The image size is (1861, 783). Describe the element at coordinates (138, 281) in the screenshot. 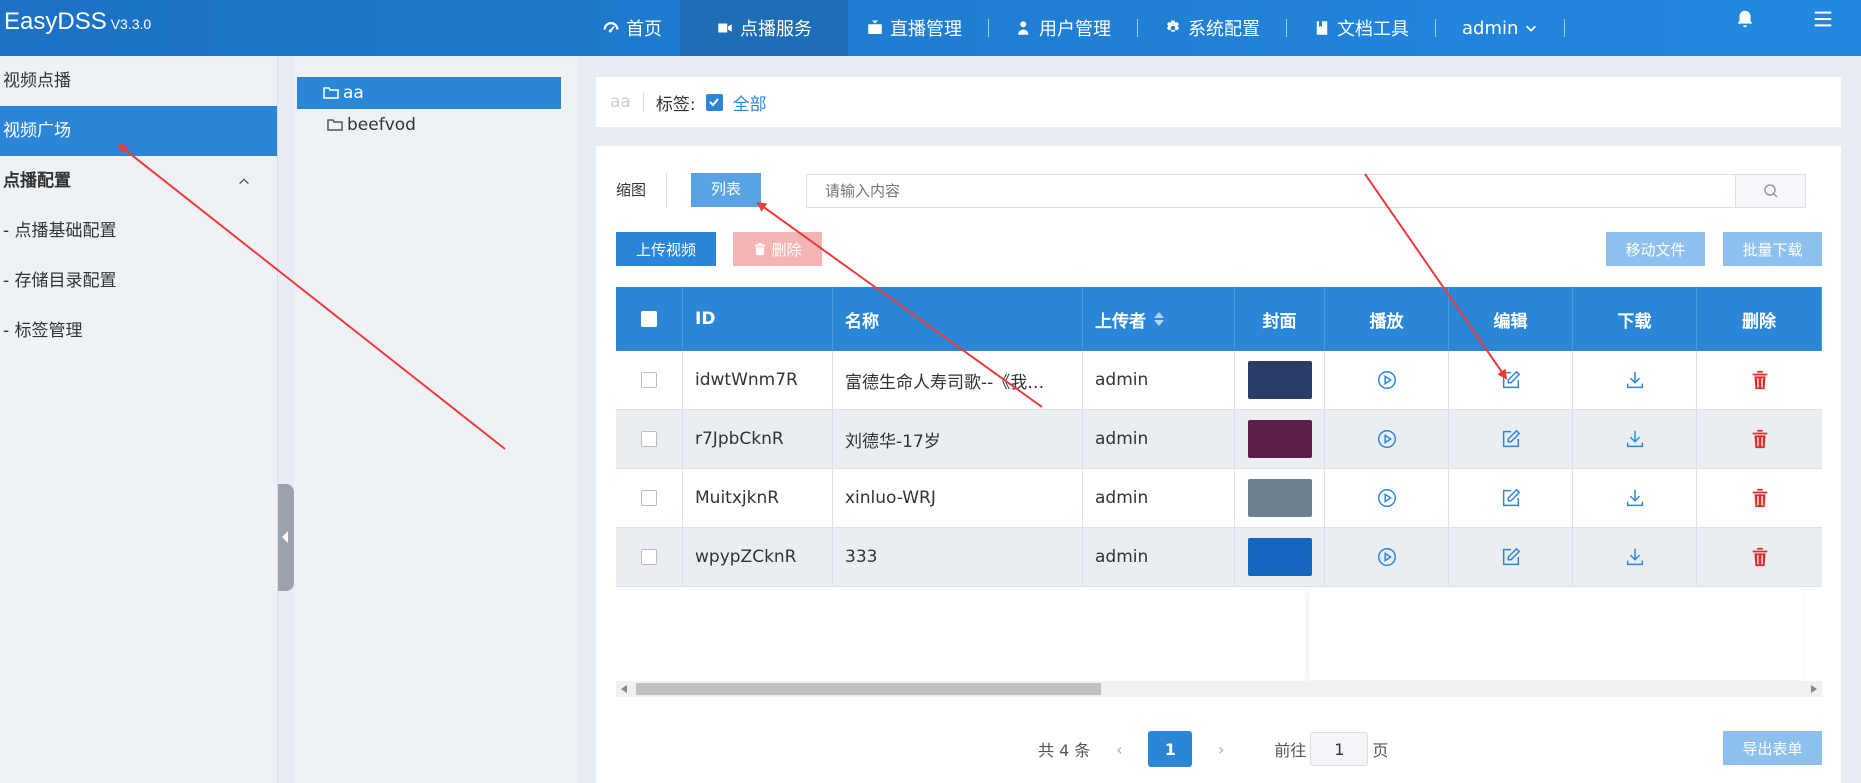

I see `sidebar-item-storage-config: - 存储目录配置` at that location.